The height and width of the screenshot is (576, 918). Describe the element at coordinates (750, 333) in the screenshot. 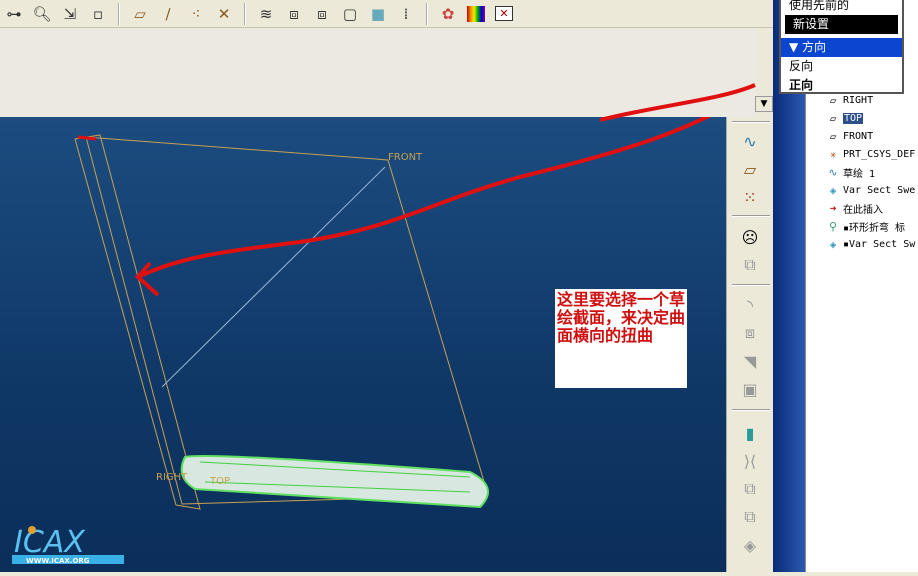

I see `draft-icon: ⧈` at that location.